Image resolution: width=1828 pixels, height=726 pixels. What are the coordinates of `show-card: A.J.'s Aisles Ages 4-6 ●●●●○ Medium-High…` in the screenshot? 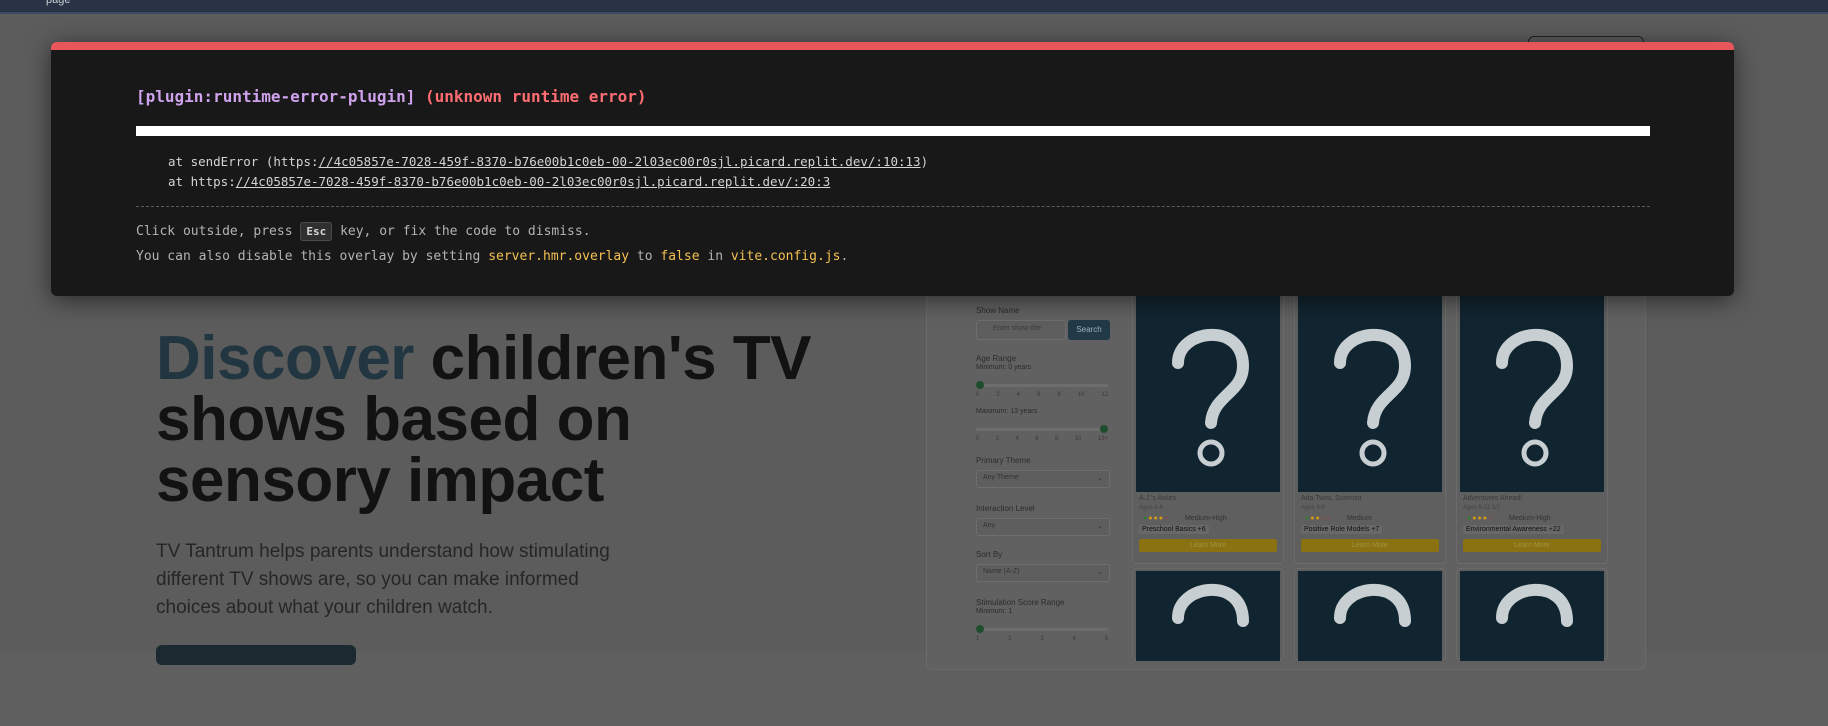 It's located at (1208, 425).